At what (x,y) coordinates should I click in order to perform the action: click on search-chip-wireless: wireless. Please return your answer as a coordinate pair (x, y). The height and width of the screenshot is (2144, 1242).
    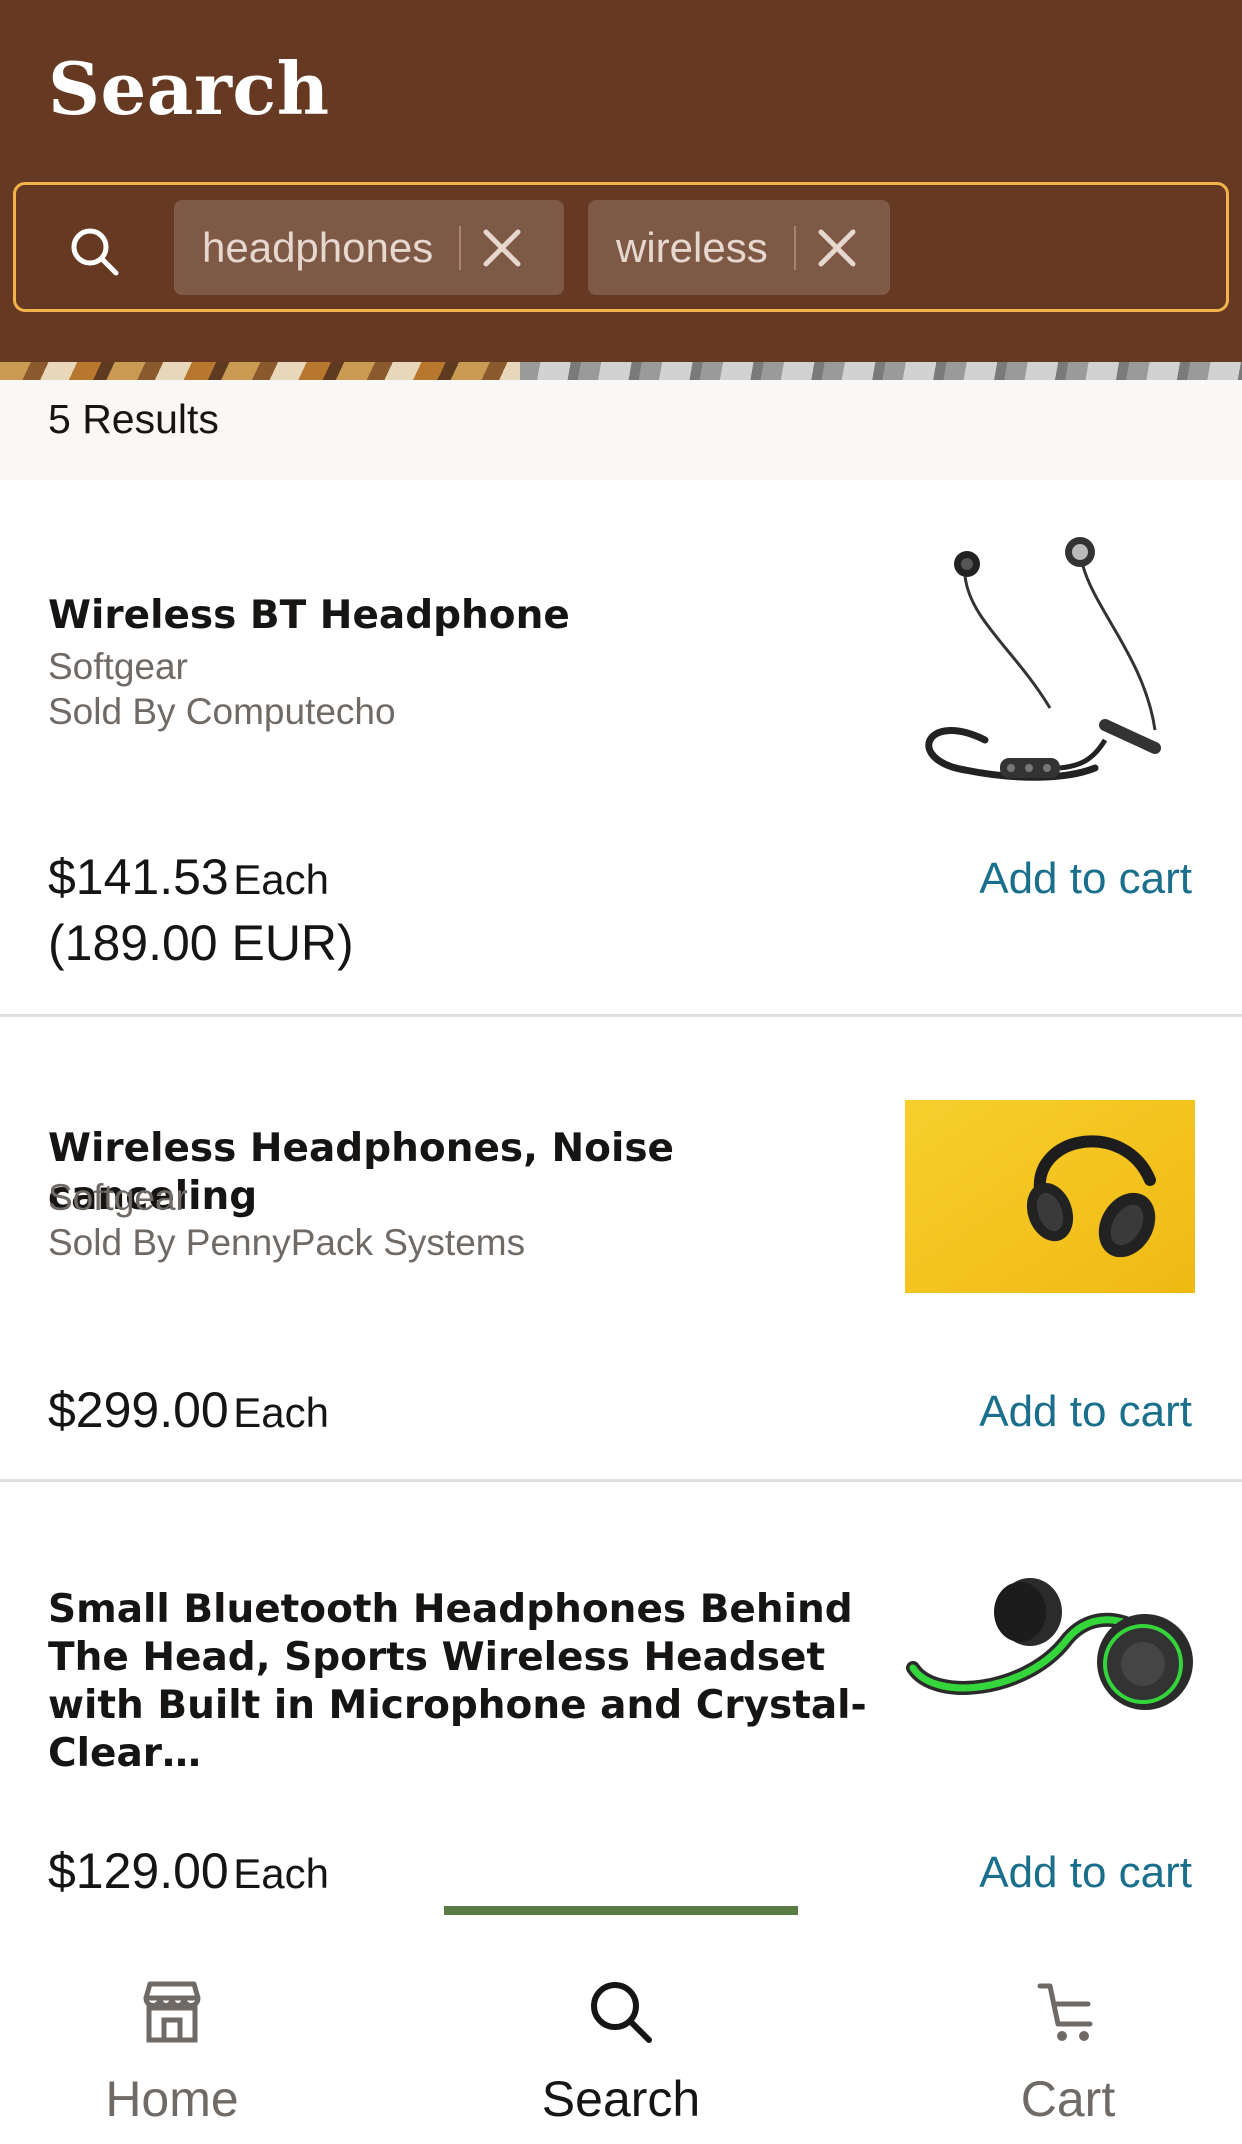
    Looking at the image, I should click on (739, 247).